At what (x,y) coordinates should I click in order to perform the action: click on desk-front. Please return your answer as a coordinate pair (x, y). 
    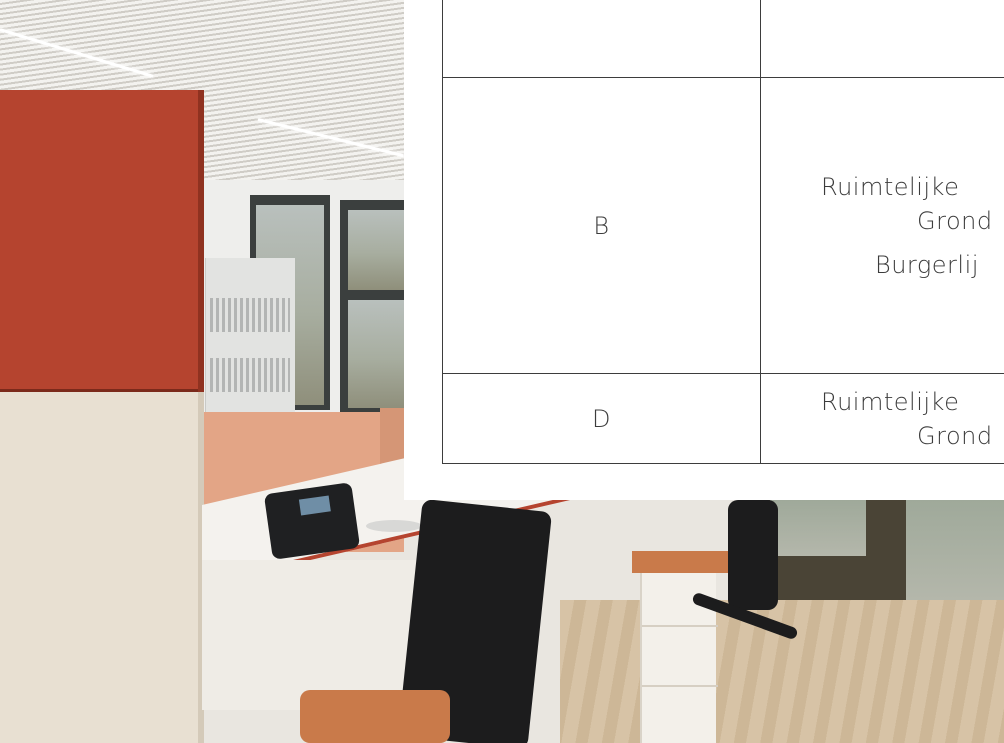
    Looking at the image, I should click on (317, 635).